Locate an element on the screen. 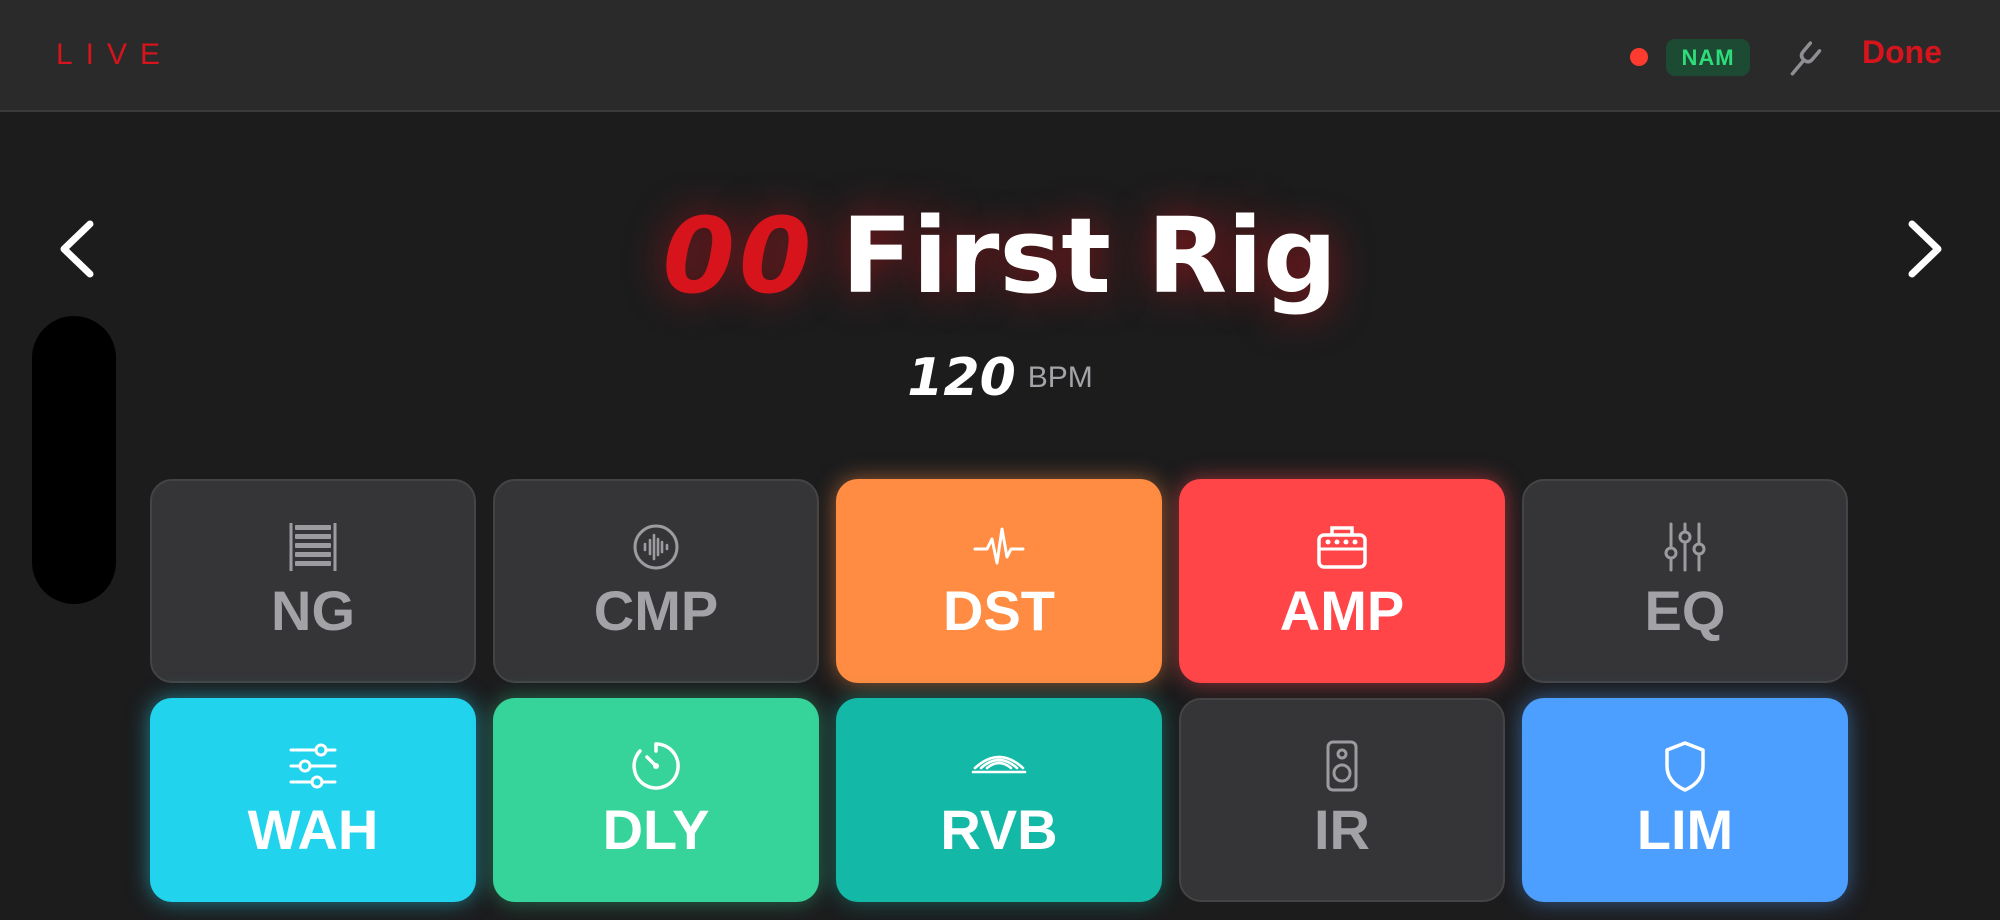 This screenshot has height=920, width=2000. tempo-display: 120 BPM is located at coordinates (1000, 378).